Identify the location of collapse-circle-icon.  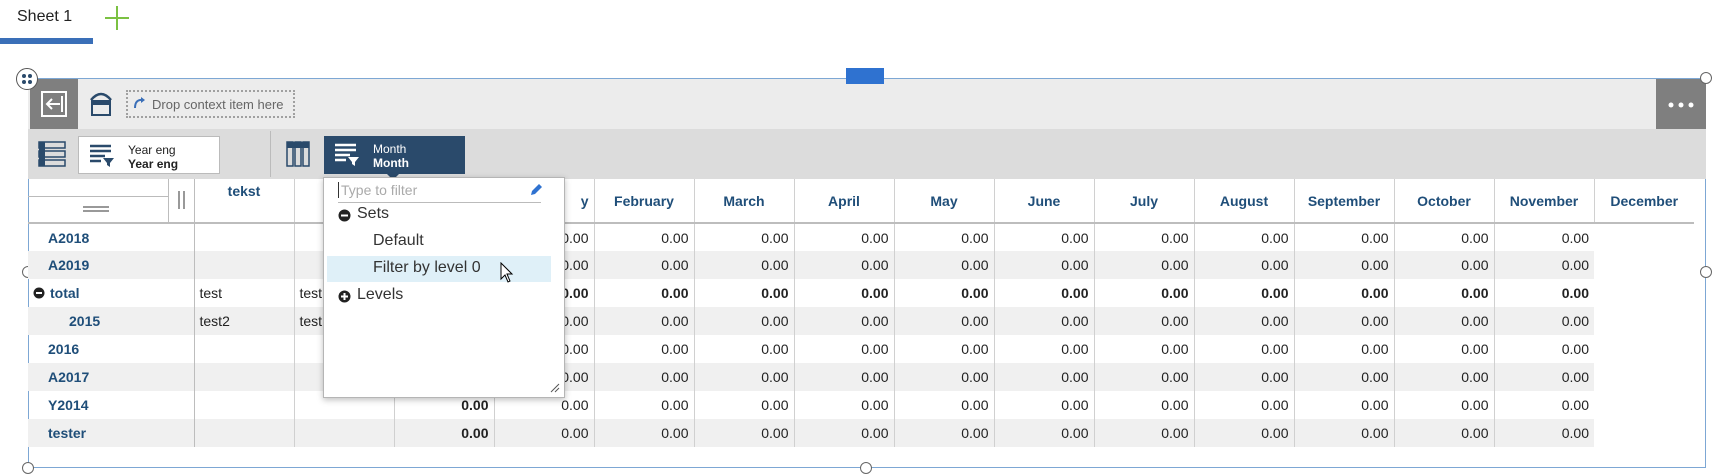
(39, 293).